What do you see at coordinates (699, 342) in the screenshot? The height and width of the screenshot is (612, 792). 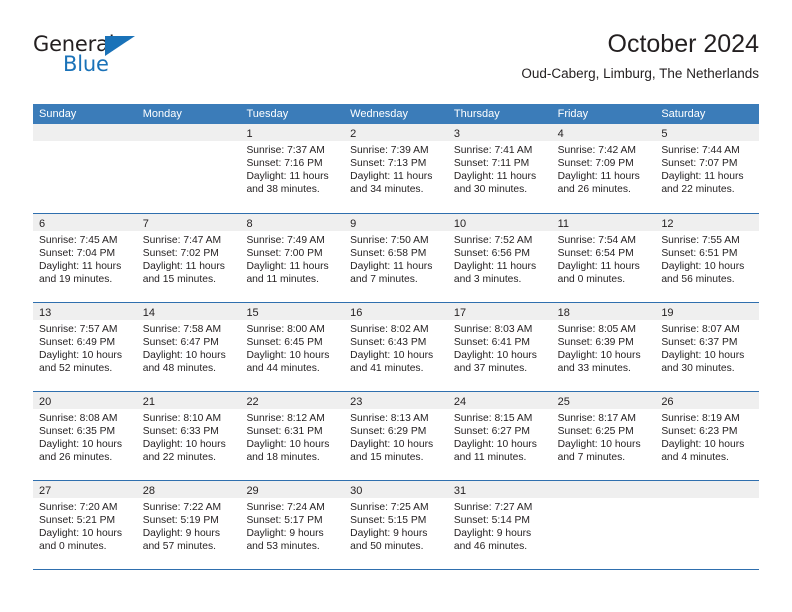 I see `sunset-text: Sunset: 6:37 PM` at bounding box center [699, 342].